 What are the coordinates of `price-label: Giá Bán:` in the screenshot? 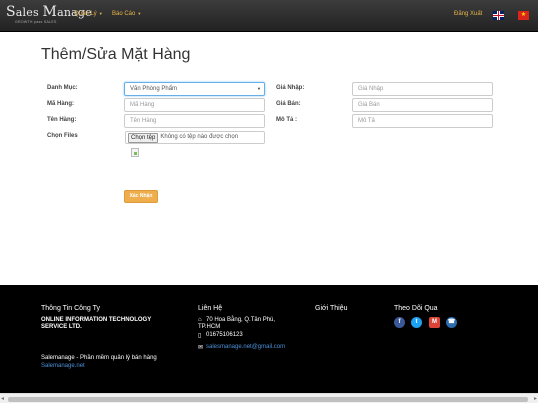 It's located at (288, 104).